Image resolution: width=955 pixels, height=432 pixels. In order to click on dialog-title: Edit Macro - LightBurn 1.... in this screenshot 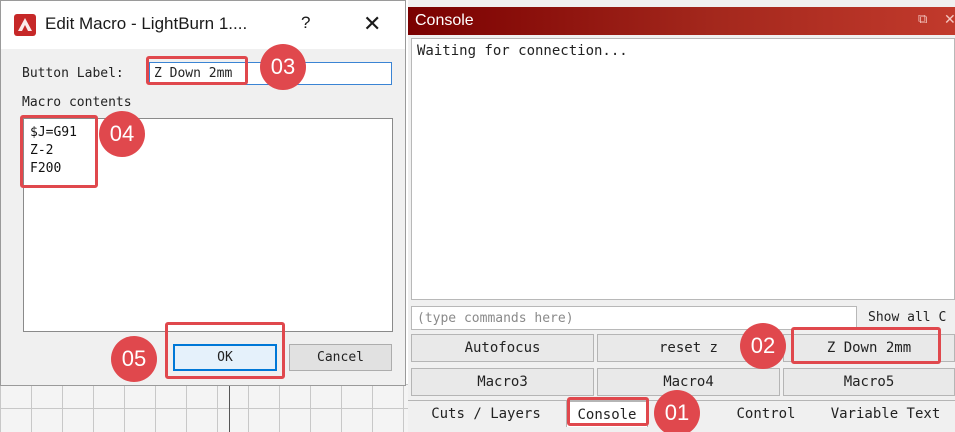, I will do `click(146, 23)`.